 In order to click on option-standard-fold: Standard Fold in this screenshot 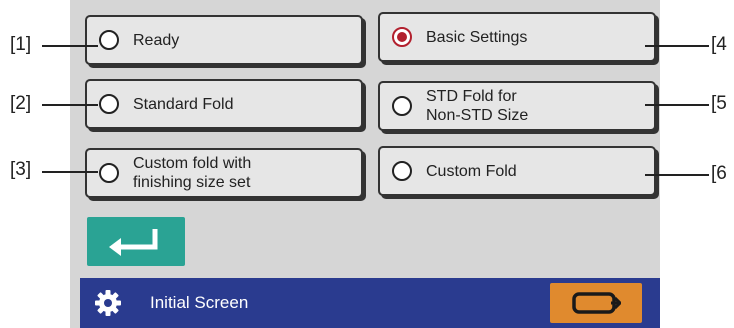, I will do `click(224, 104)`.